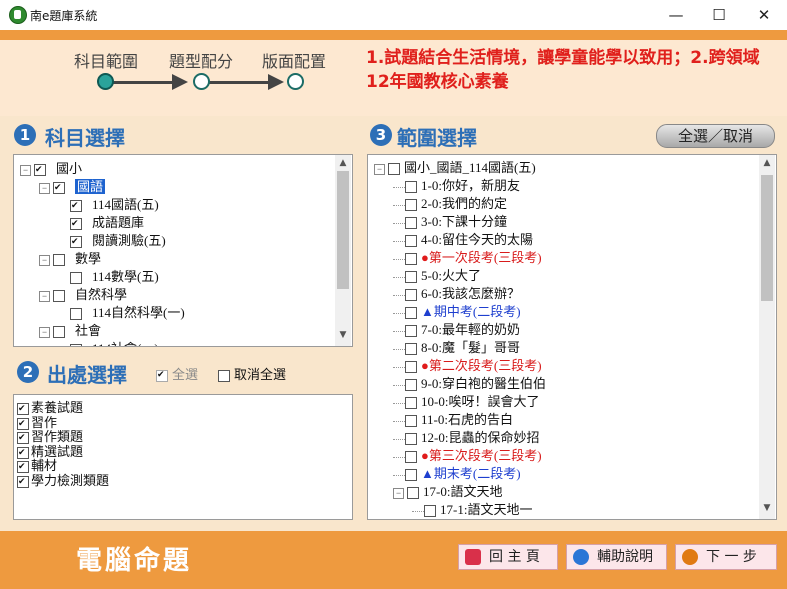 The width and height of the screenshot is (787, 589). I want to click on range-tree-item: 3-0:下課十分鐘, so click(450, 220).